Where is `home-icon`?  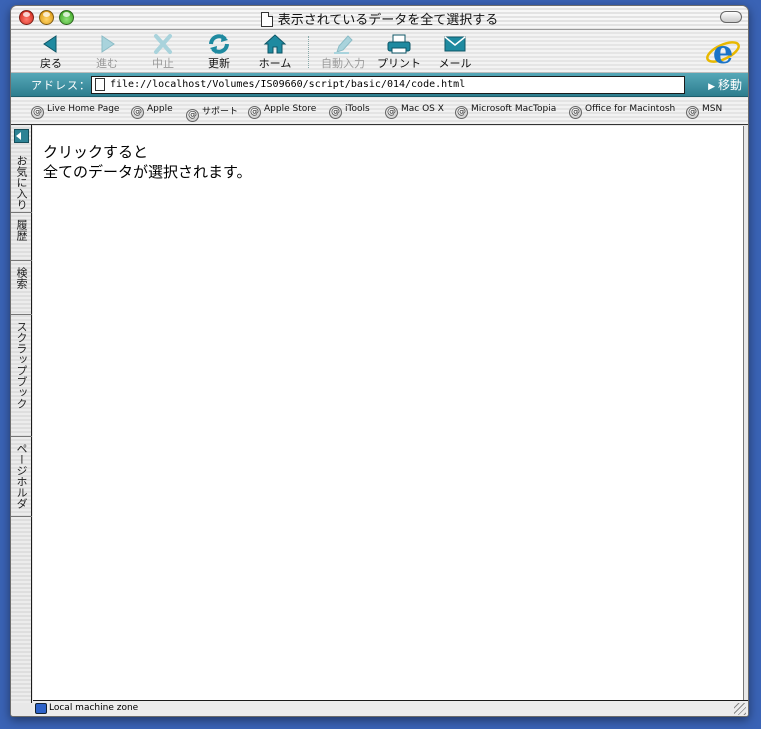 home-icon is located at coordinates (275, 44).